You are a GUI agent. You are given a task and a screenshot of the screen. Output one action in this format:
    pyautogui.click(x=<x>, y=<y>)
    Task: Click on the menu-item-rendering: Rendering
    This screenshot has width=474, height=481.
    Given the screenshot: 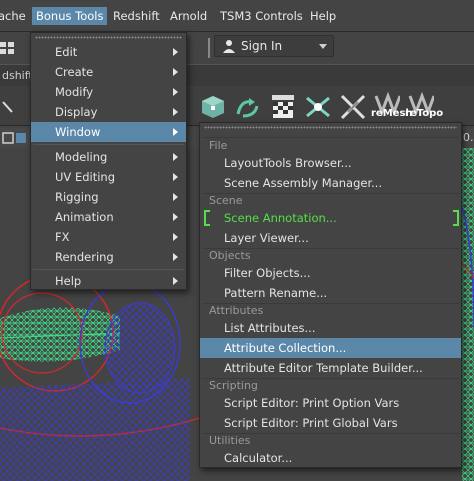 What is the action you would take?
    pyautogui.click(x=108, y=257)
    